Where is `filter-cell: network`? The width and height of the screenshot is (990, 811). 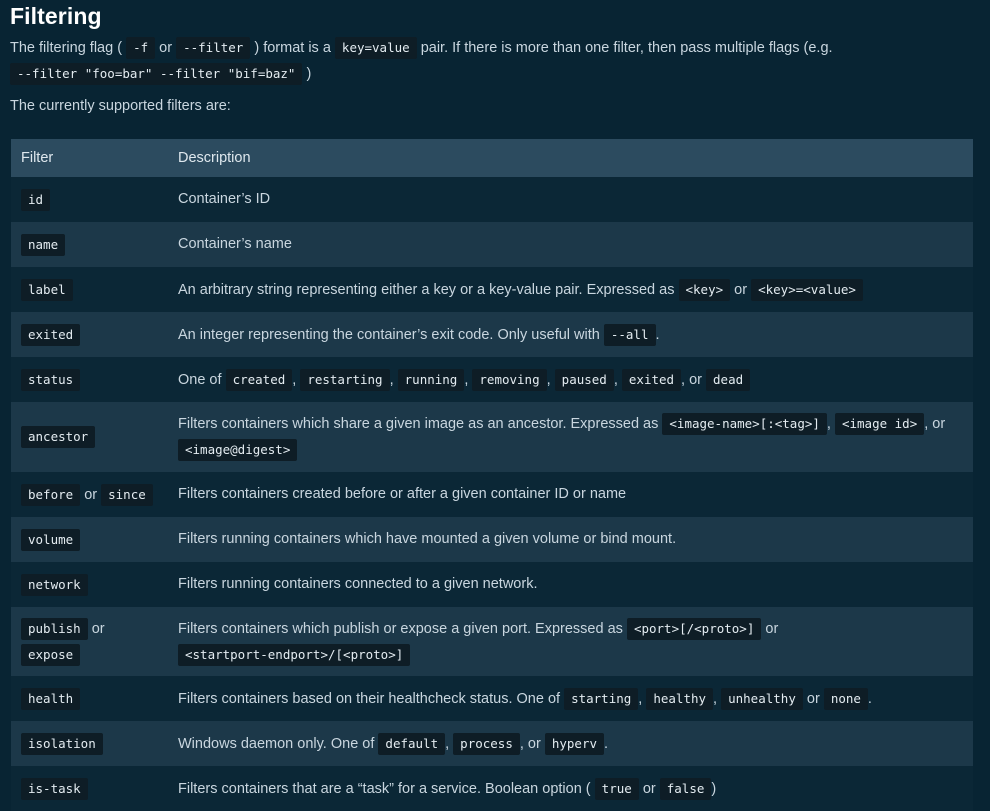
filter-cell: network is located at coordinates (89, 584).